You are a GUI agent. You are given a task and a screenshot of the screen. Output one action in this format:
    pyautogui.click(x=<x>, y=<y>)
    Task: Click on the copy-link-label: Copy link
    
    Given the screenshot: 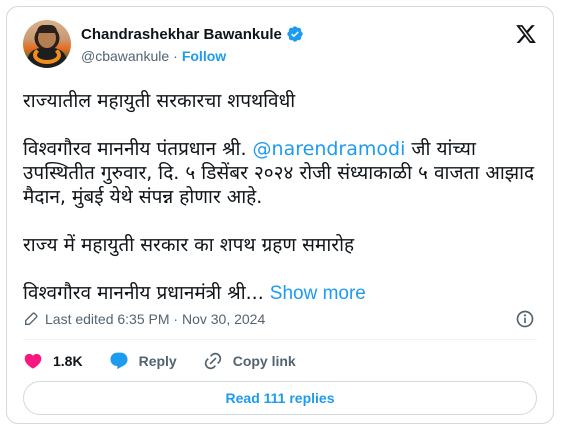 What is the action you would take?
    pyautogui.click(x=264, y=361)
    